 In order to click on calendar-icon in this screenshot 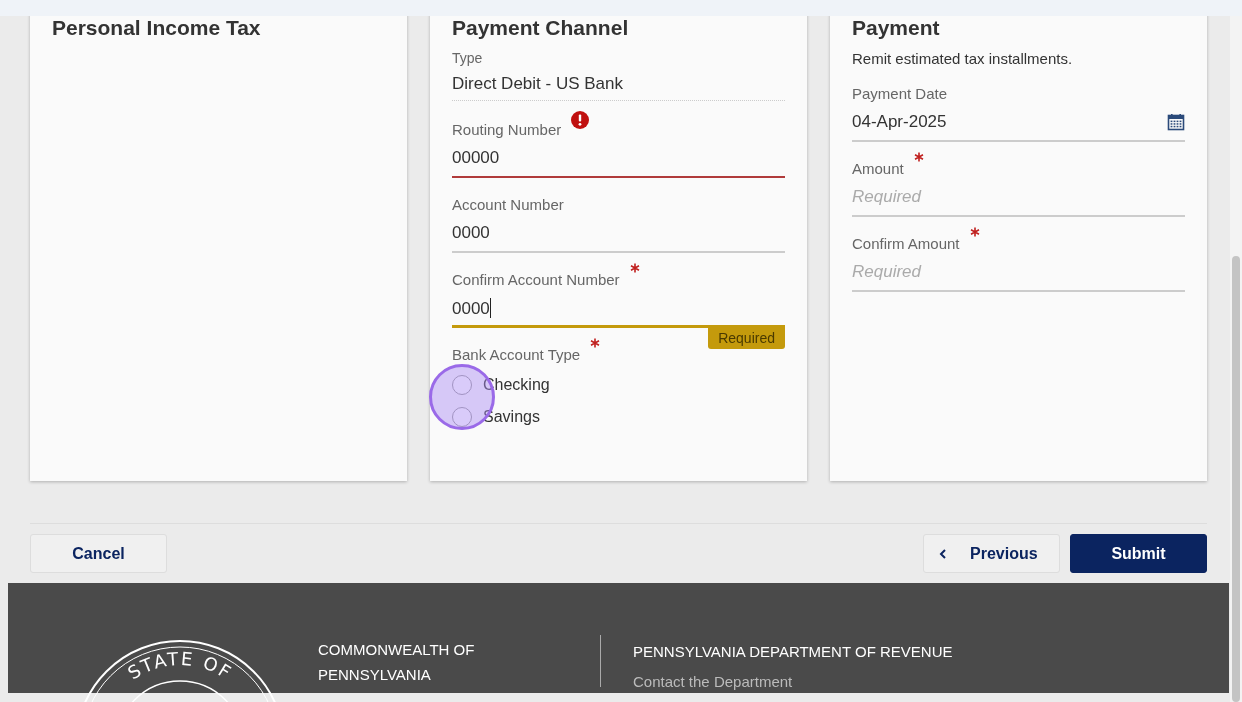, I will do `click(1176, 122)`.